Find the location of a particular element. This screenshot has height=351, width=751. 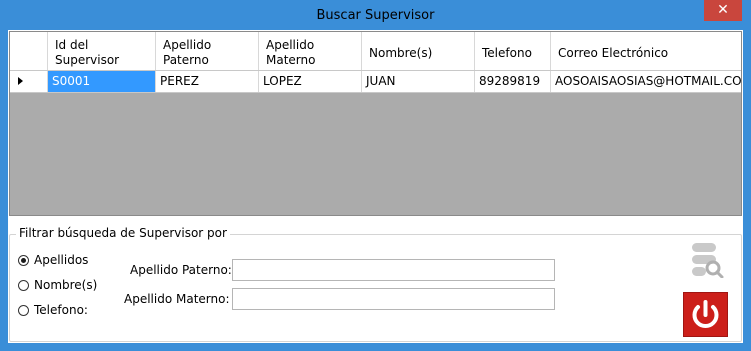

apellido-materno-input is located at coordinates (393, 299).